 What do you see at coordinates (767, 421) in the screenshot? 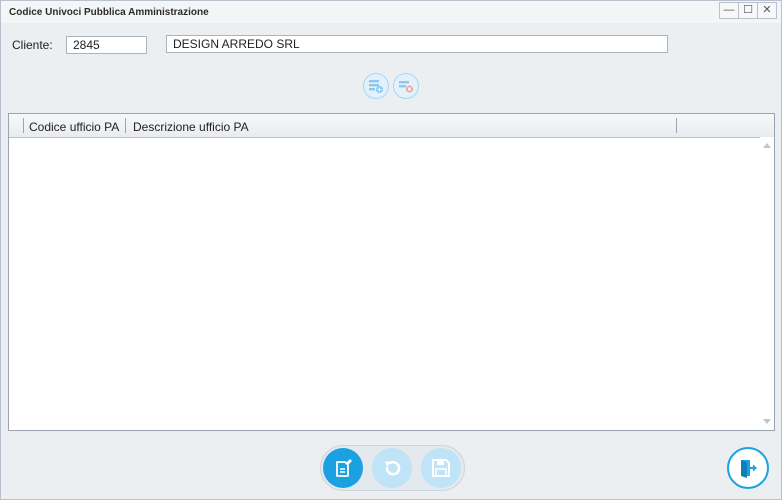
I see `scroll-down-arrow` at bounding box center [767, 421].